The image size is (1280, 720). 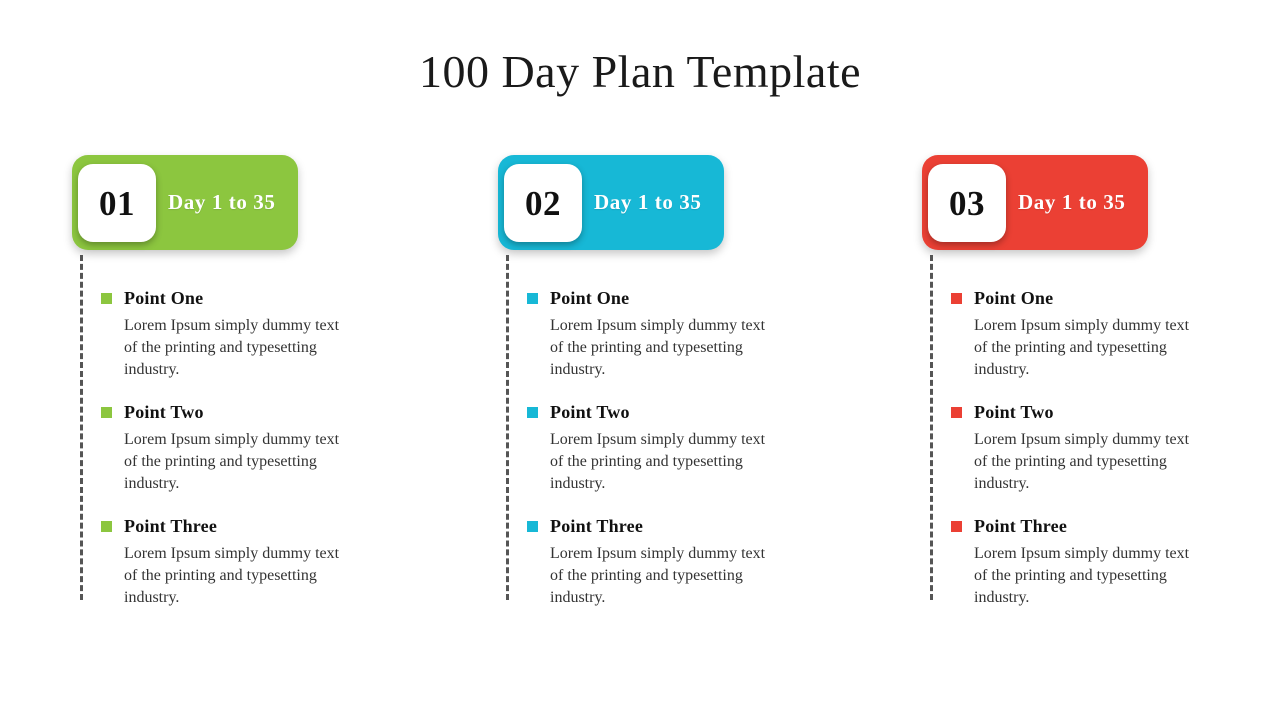 I want to click on phase-card-02: 02 Day 1 to 35, so click(x=611, y=202).